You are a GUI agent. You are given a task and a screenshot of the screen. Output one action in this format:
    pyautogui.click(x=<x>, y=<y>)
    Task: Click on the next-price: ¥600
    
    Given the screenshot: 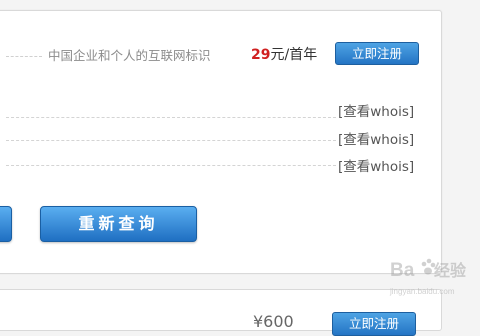 What is the action you would take?
    pyautogui.click(x=273, y=321)
    